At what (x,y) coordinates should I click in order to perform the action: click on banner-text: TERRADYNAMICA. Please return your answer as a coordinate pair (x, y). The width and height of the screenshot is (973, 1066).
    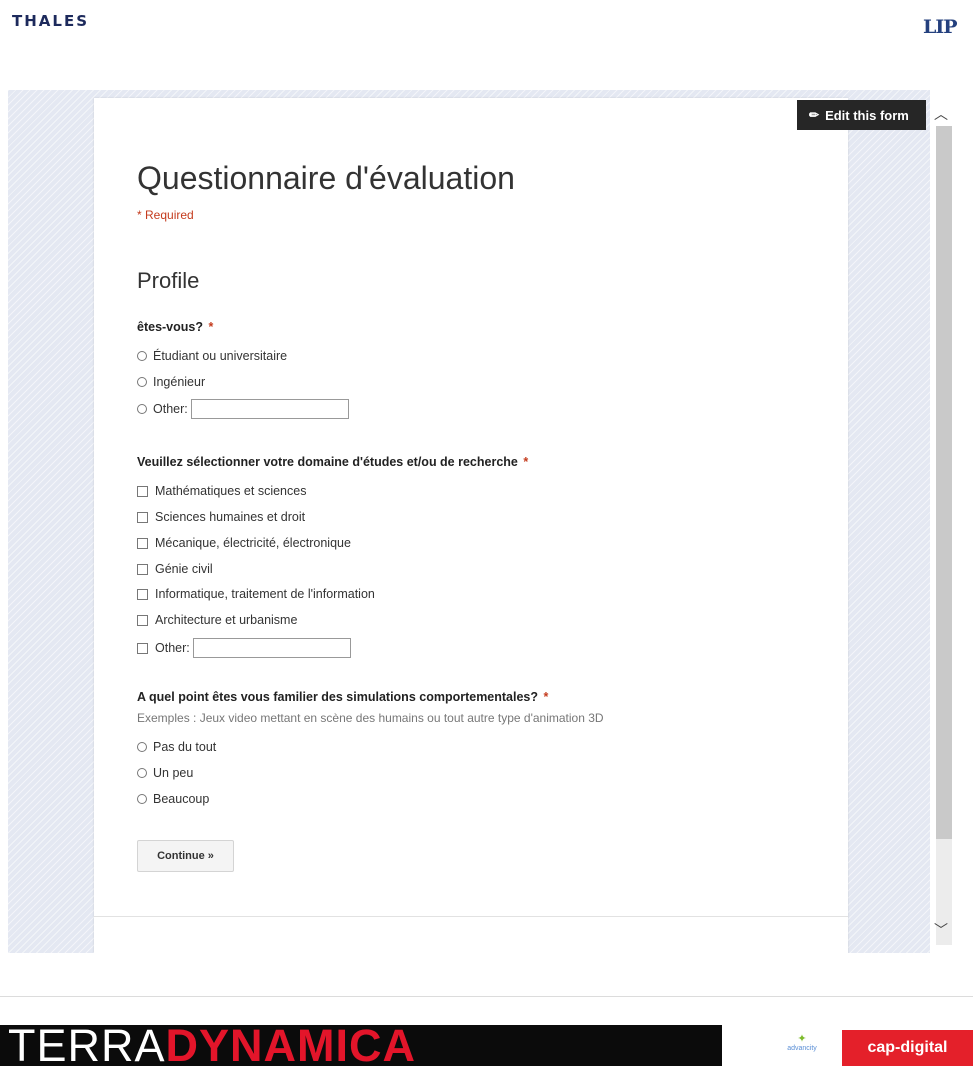
    Looking at the image, I should click on (212, 1045).